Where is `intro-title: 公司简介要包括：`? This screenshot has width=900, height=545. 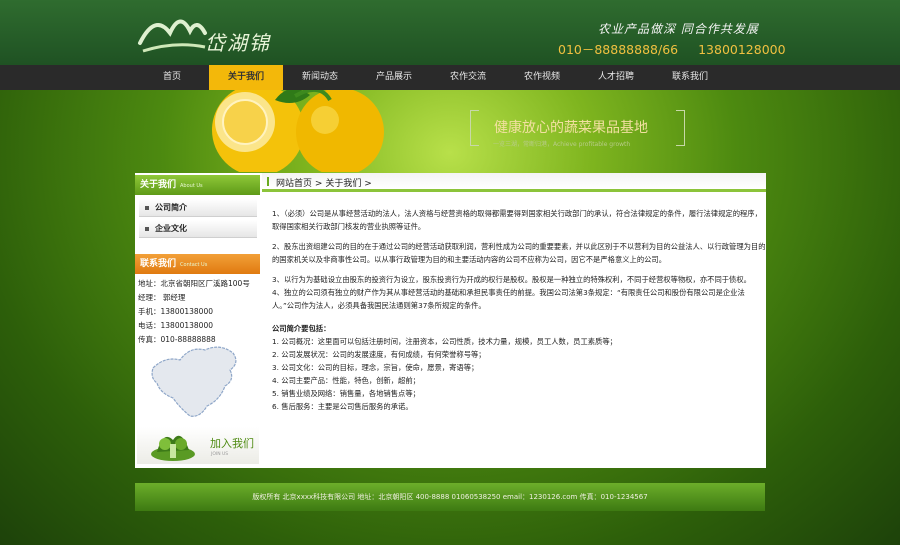
intro-title: 公司简介要包括： is located at coordinates (301, 328).